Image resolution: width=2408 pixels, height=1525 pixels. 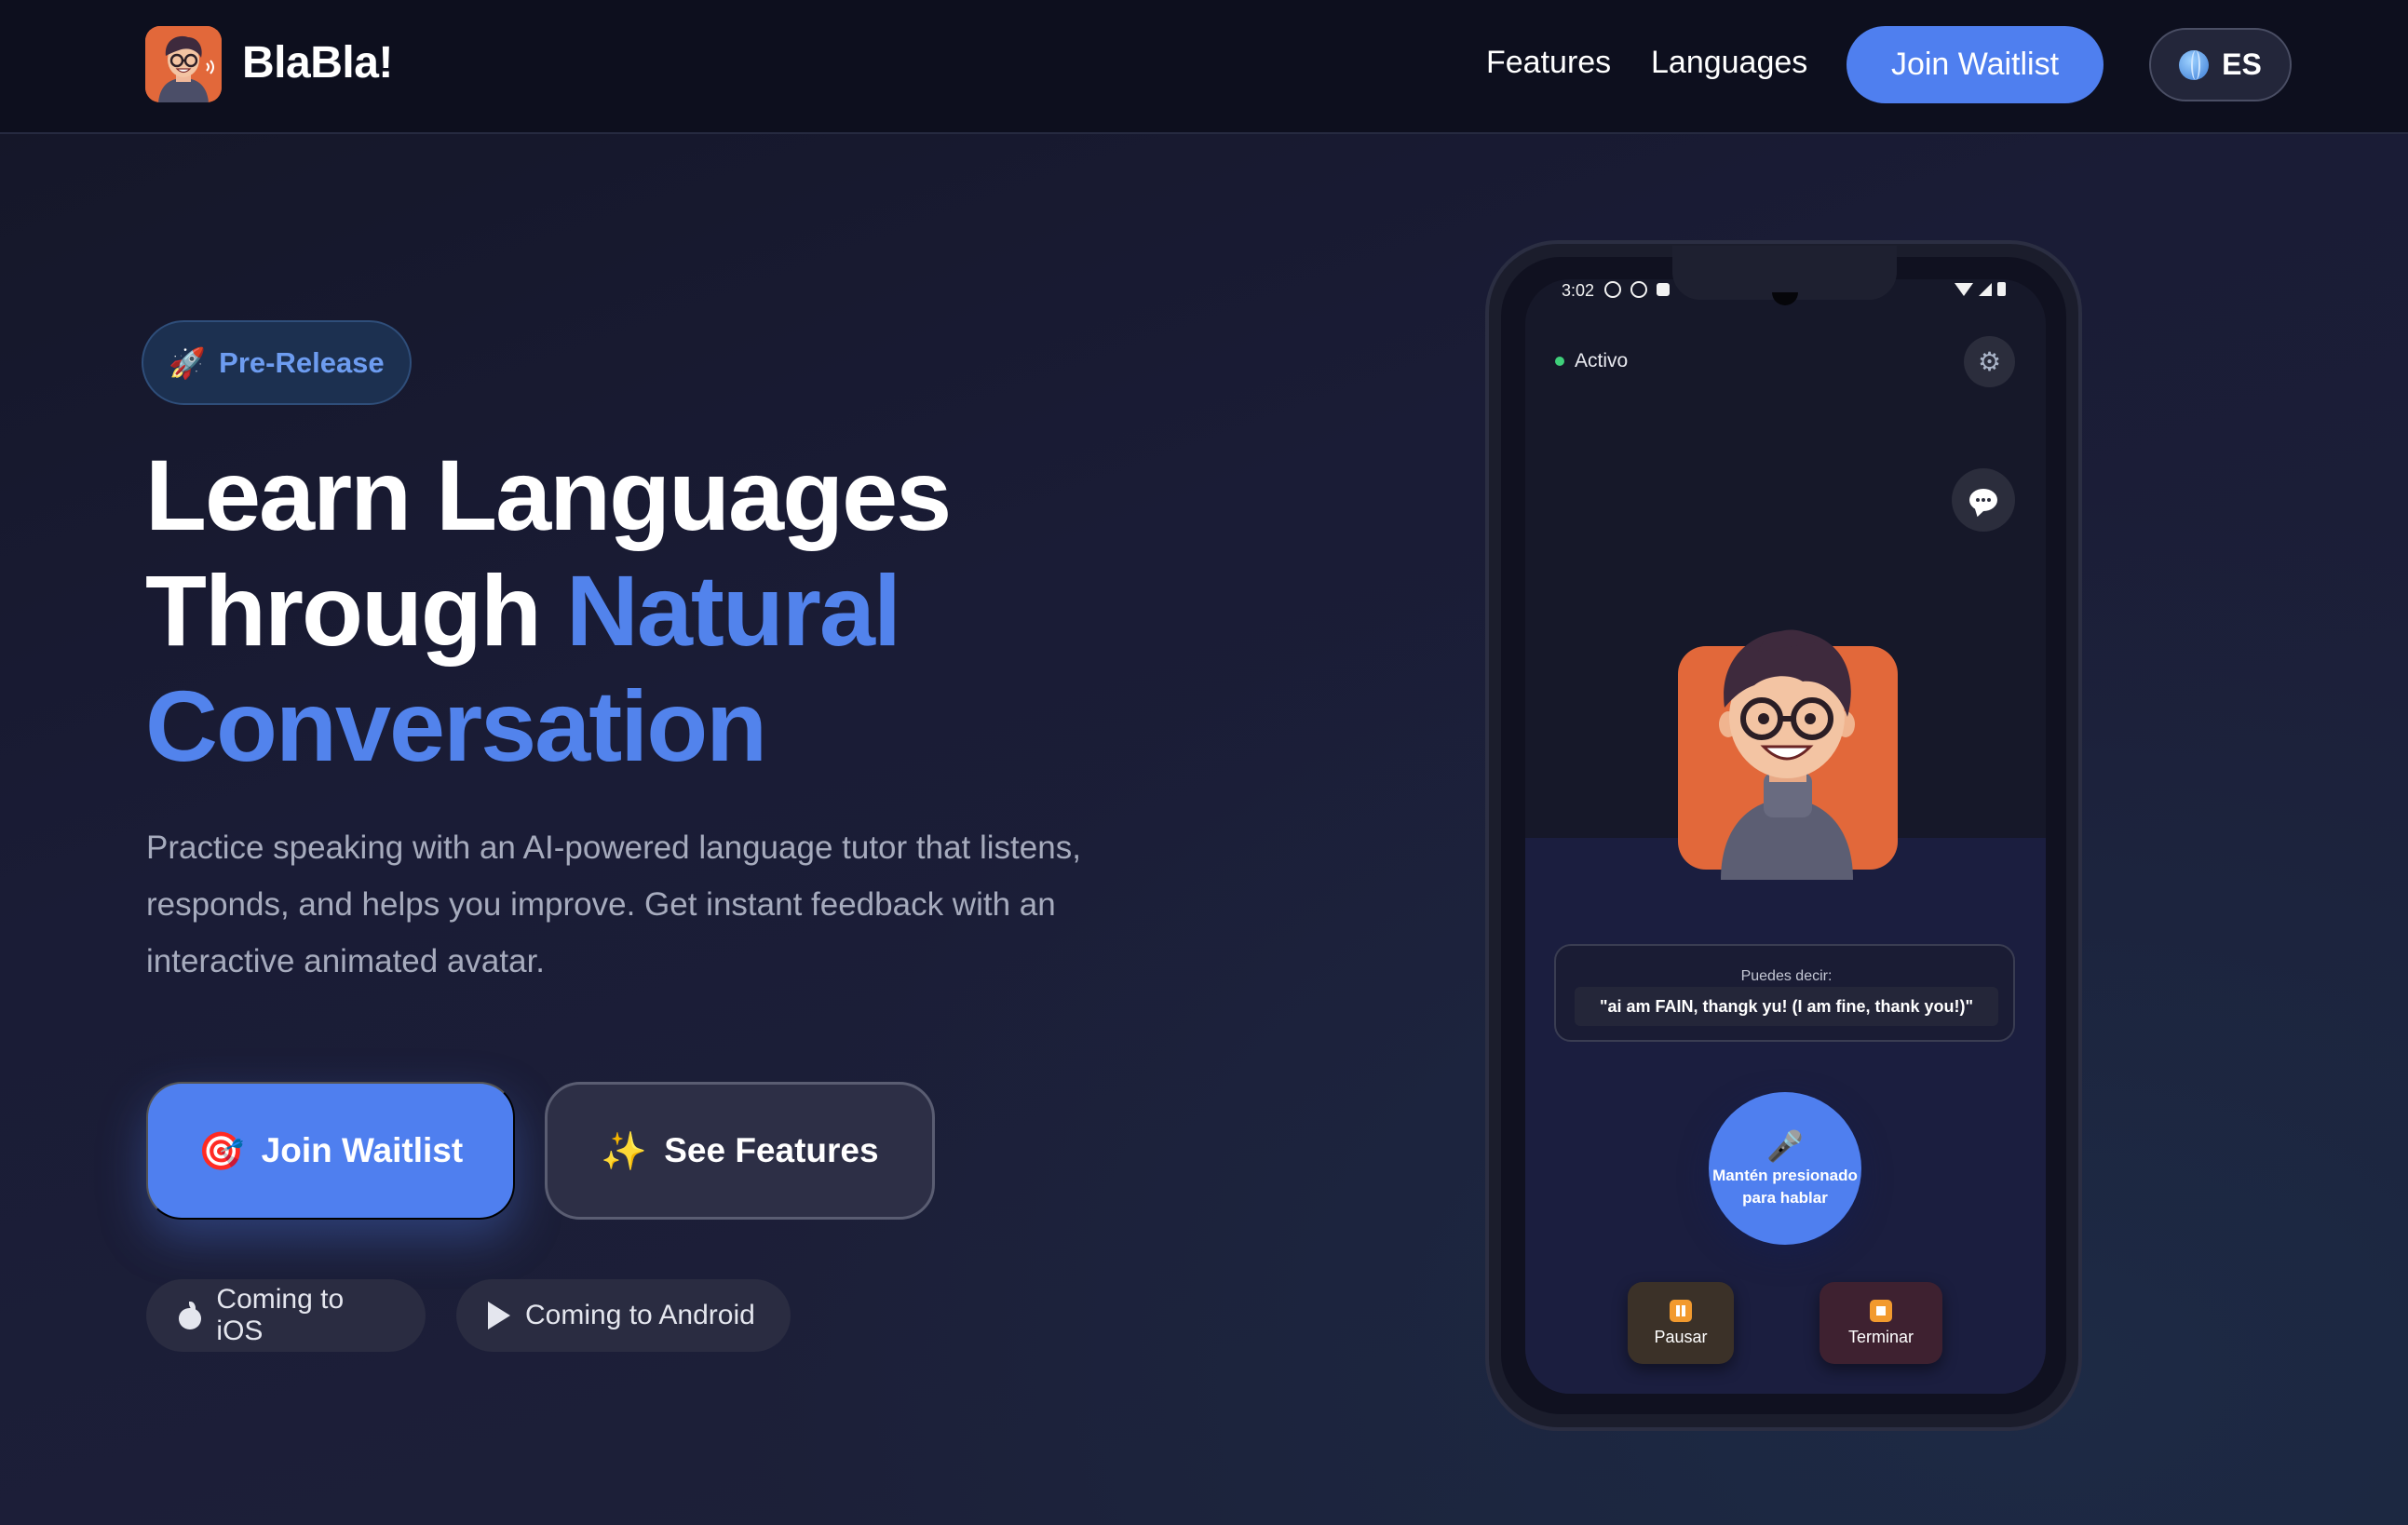 I want to click on gear-icon: ⚙, so click(x=1990, y=361).